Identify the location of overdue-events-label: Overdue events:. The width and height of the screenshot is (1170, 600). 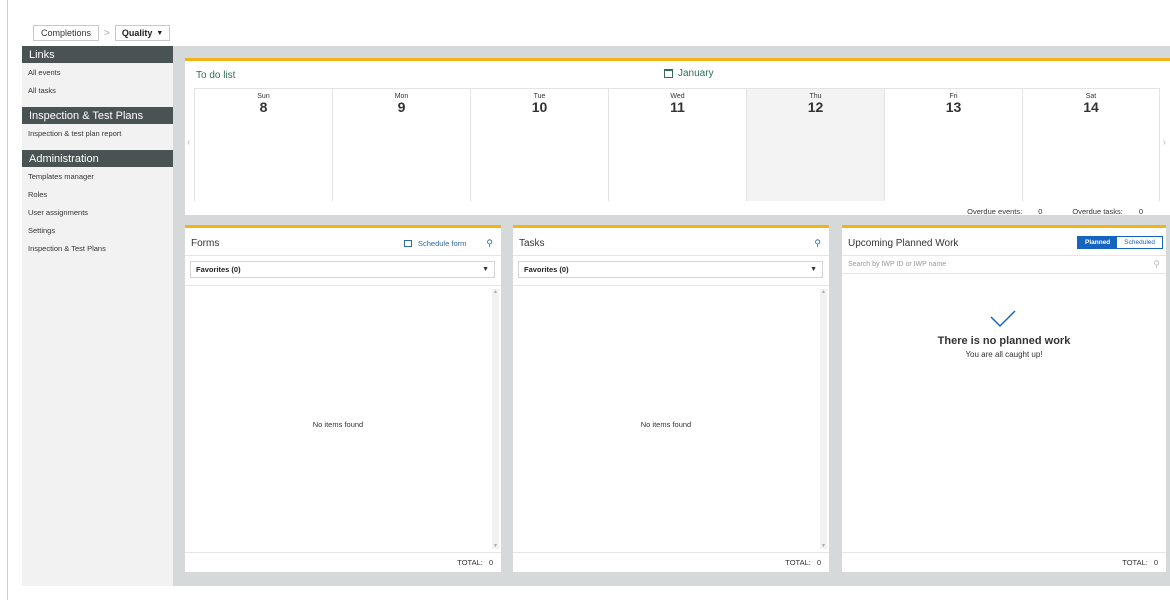
(995, 211).